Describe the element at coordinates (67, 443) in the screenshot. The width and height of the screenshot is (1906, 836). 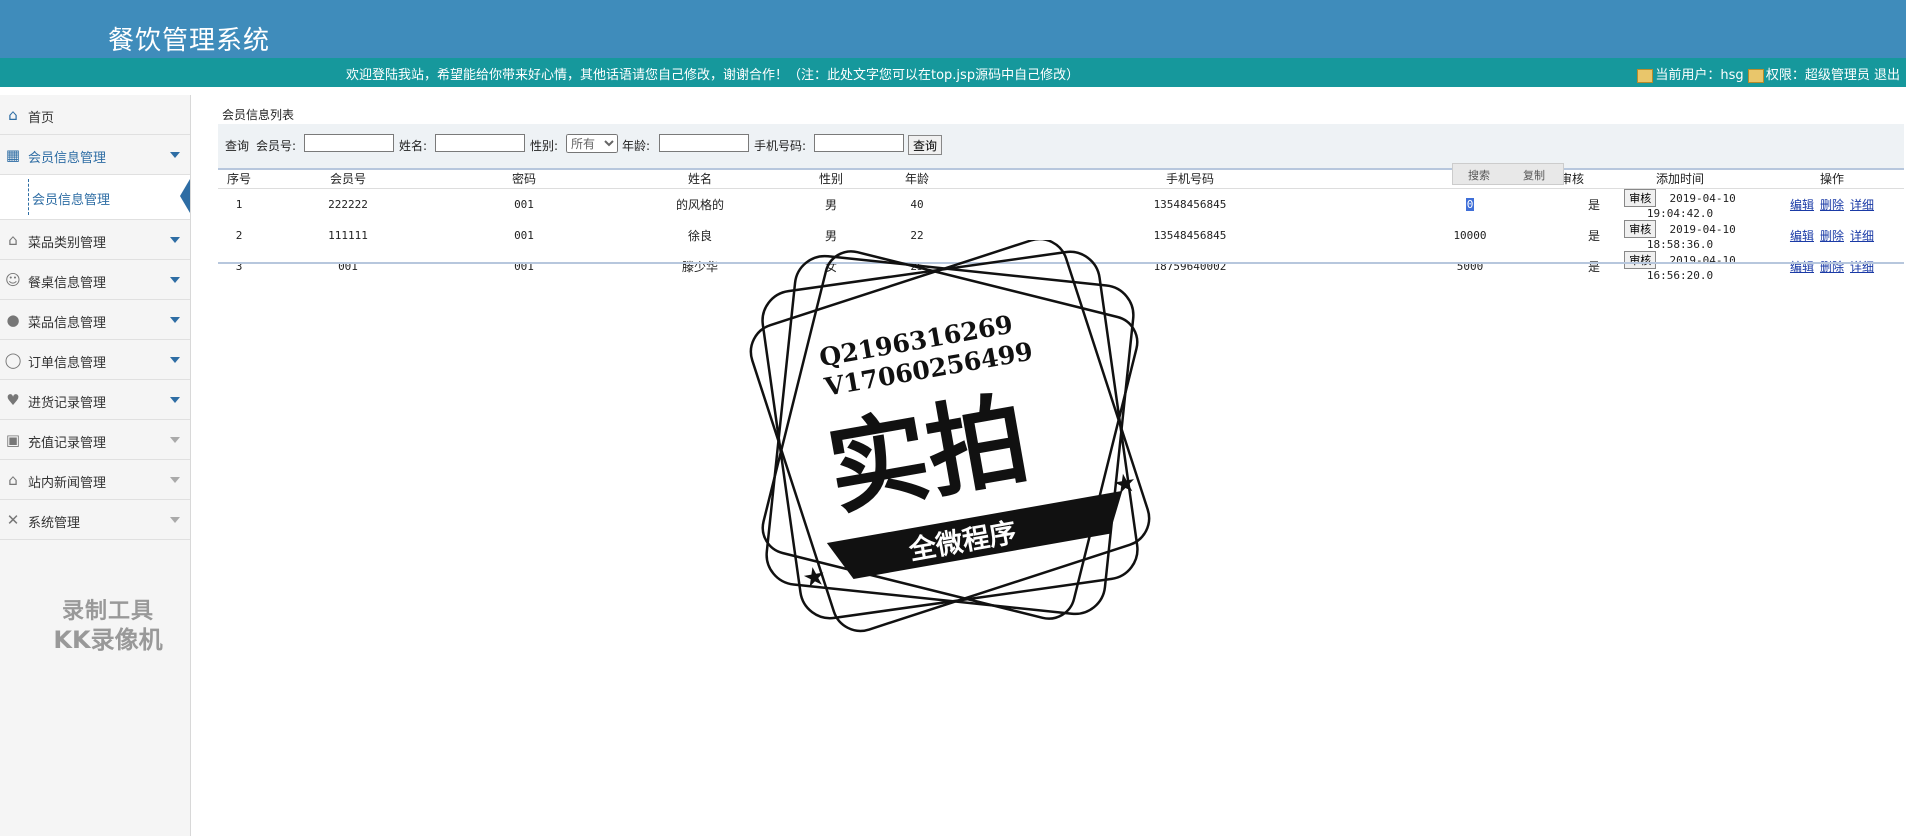
I see `sidebar-item-label: 充值记录管理` at that location.